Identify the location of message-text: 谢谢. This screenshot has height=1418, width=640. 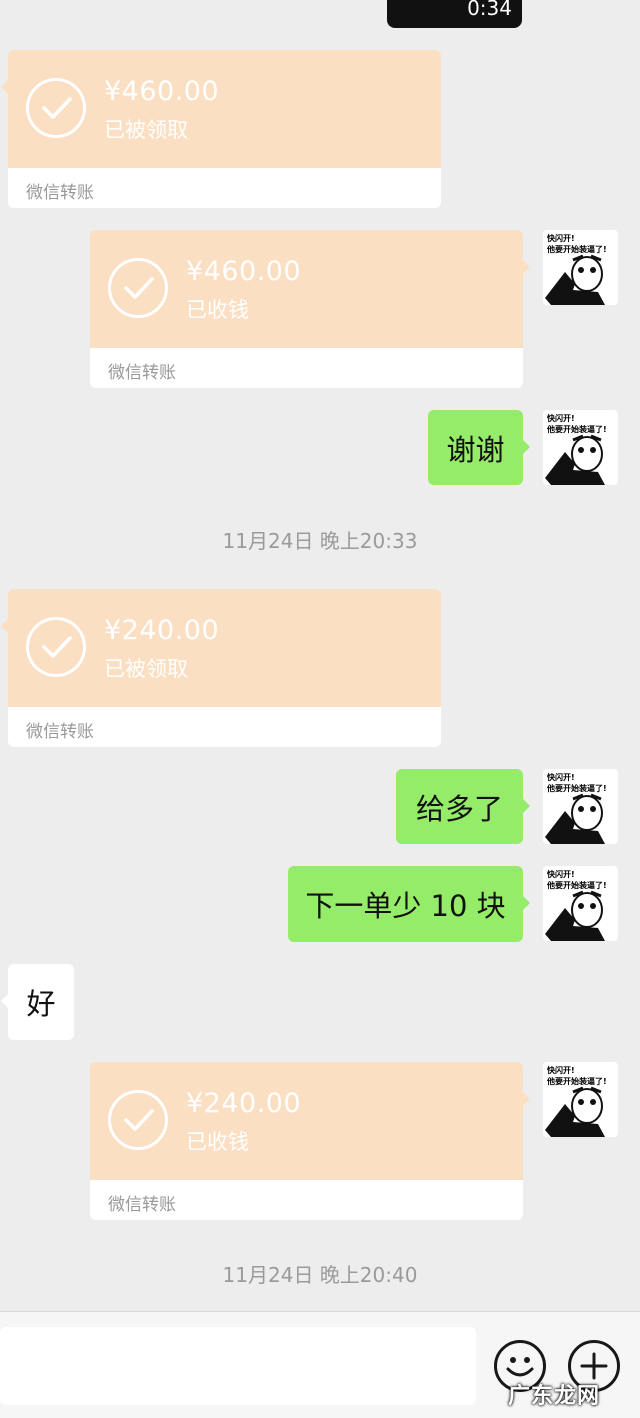
(475, 449).